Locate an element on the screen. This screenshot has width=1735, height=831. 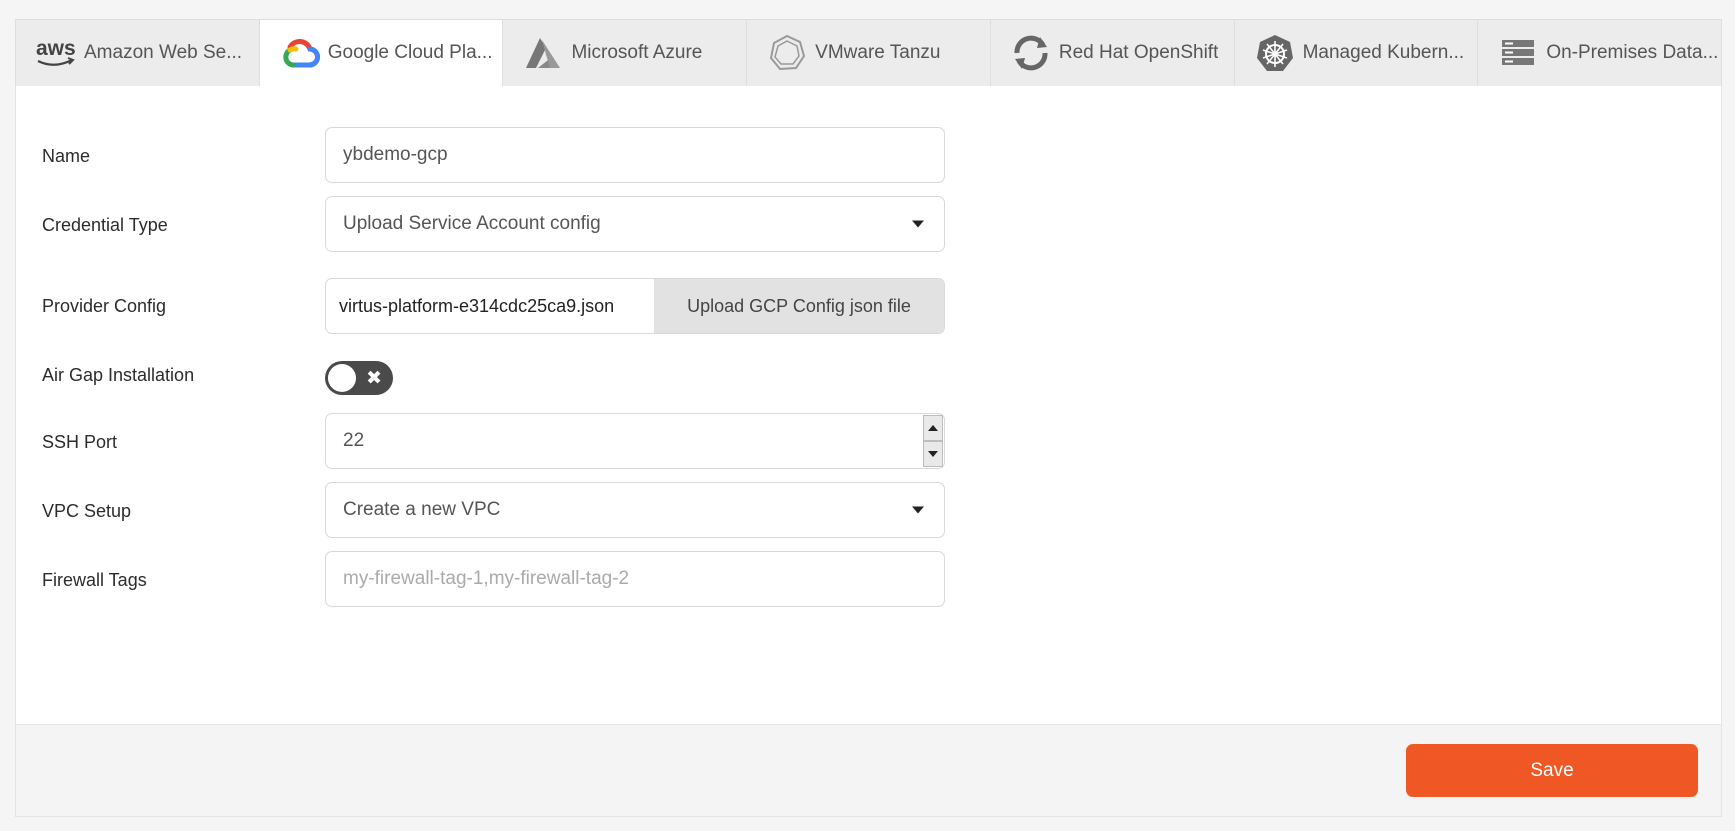
vmware-tanzu-logo-icon is located at coordinates (787, 53).